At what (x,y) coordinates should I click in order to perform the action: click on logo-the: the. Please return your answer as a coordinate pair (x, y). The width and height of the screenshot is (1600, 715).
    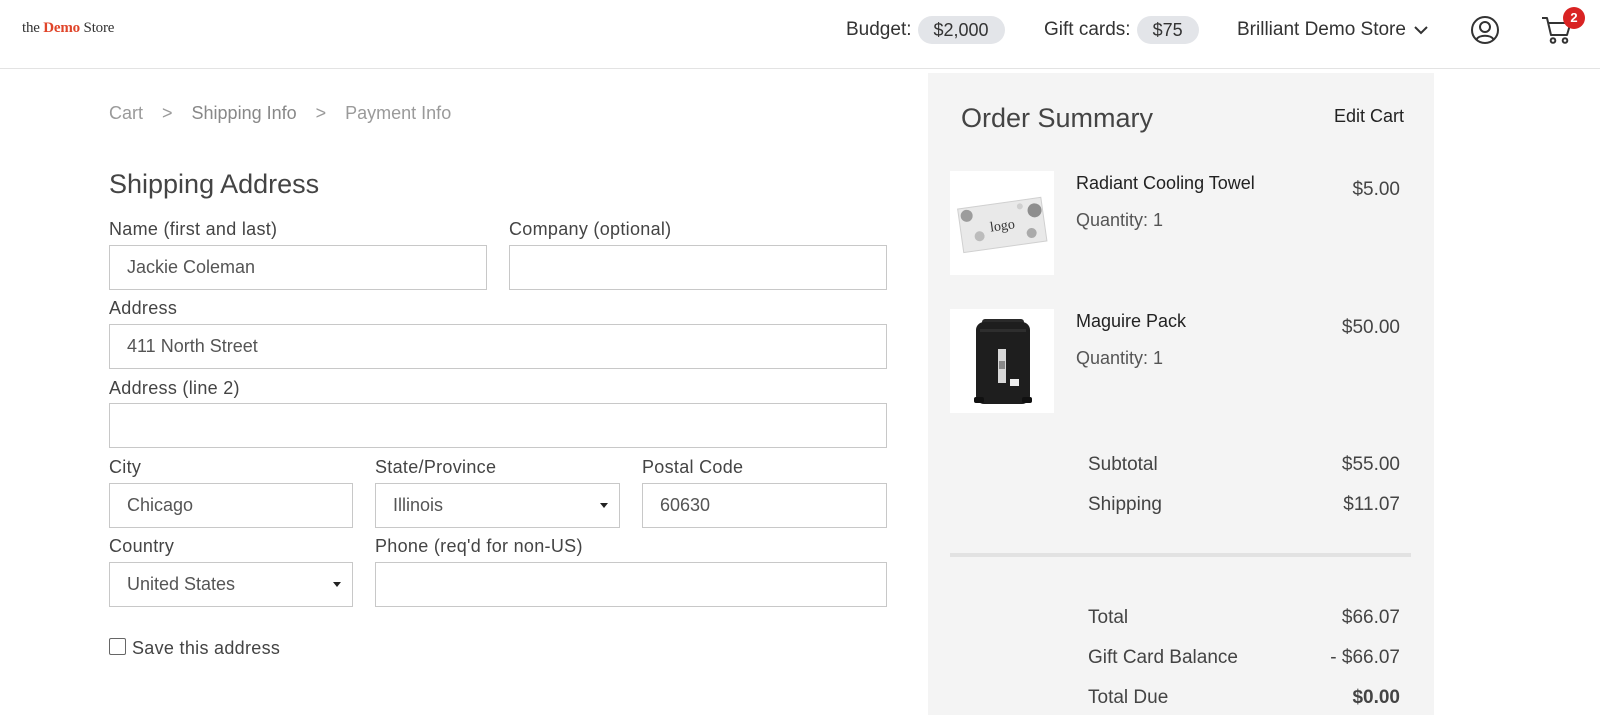
    Looking at the image, I should click on (31, 28).